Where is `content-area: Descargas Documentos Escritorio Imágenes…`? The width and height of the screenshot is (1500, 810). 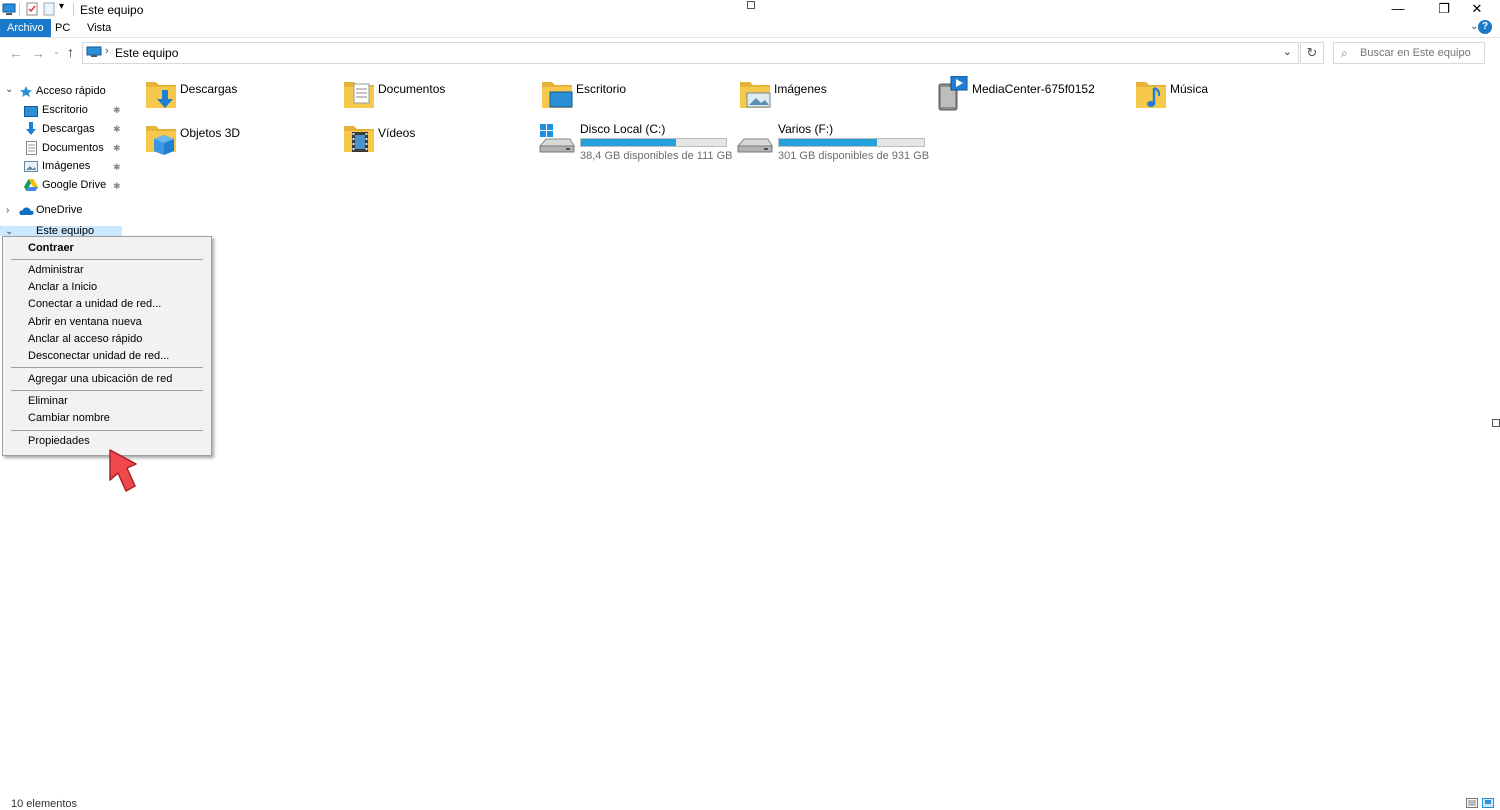 content-area: Descargas Documentos Escritorio Imágenes… is located at coordinates (820, 122).